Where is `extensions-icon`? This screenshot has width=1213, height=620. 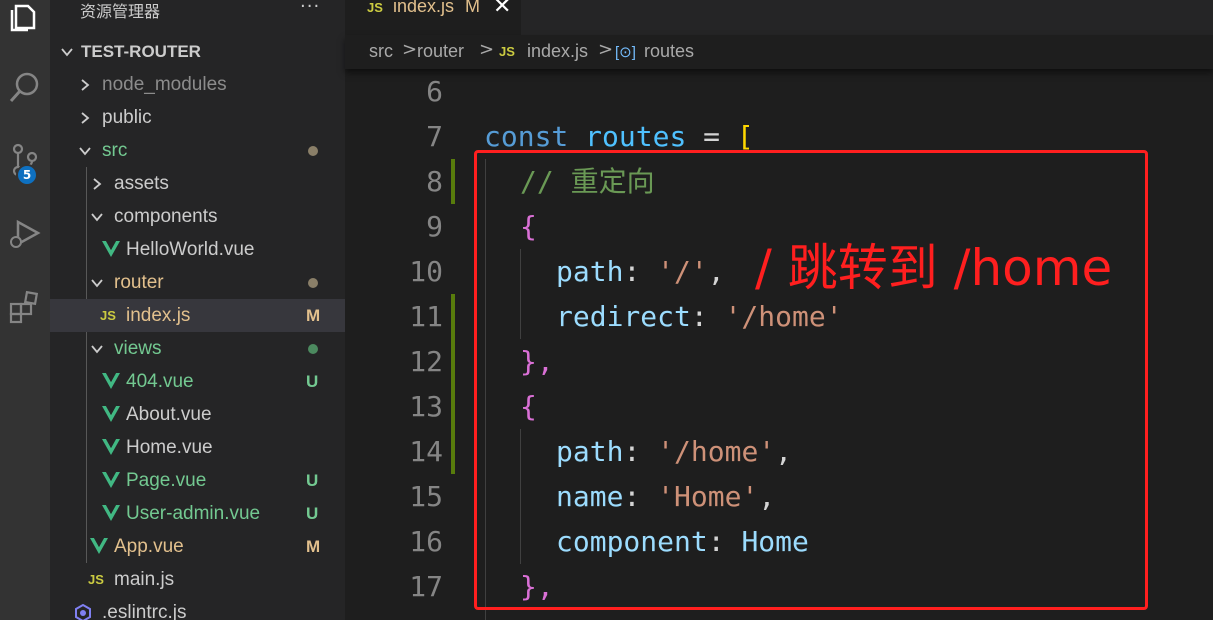 extensions-icon is located at coordinates (25, 307).